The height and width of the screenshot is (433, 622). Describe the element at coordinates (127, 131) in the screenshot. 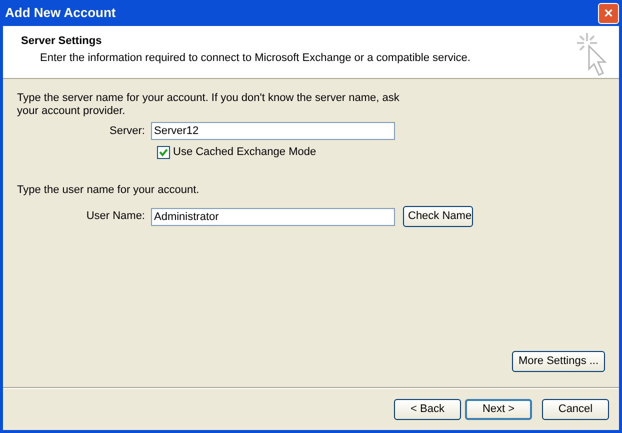

I see `server-label: Server:` at that location.